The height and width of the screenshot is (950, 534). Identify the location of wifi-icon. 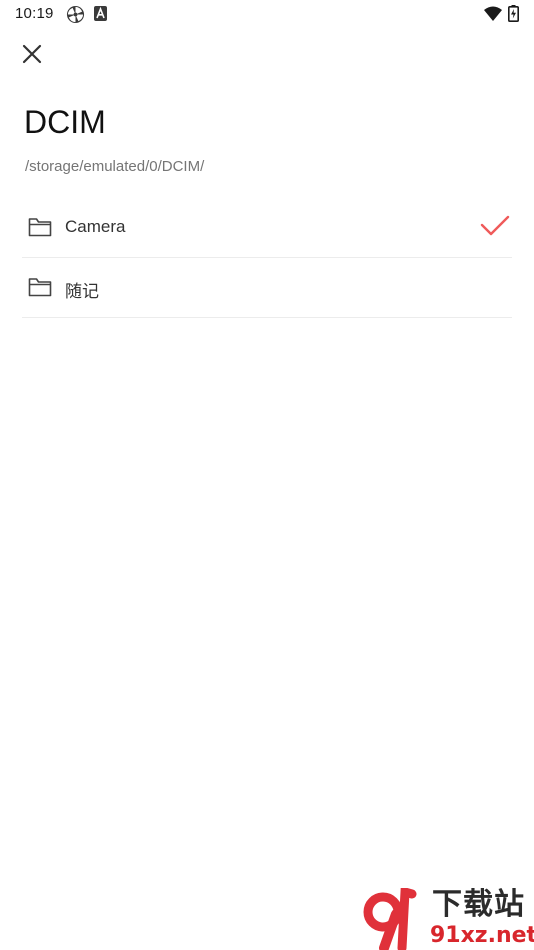
(493, 16).